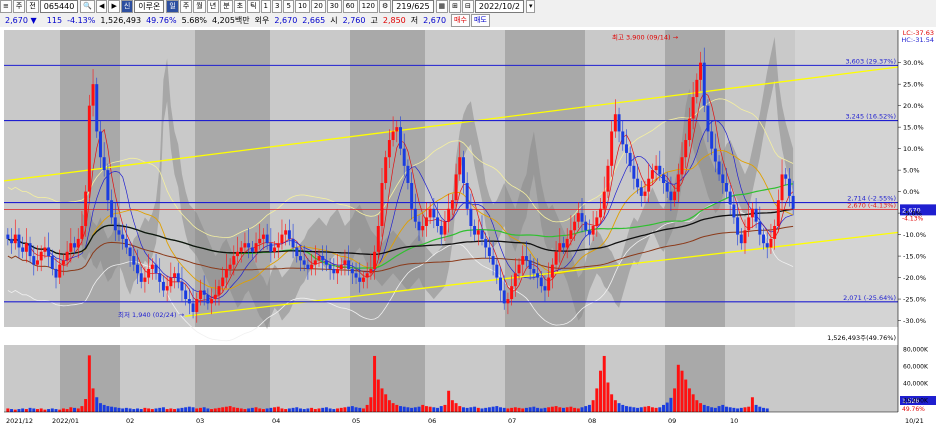  I want to click on current-price: 2,670, so click(16, 20).